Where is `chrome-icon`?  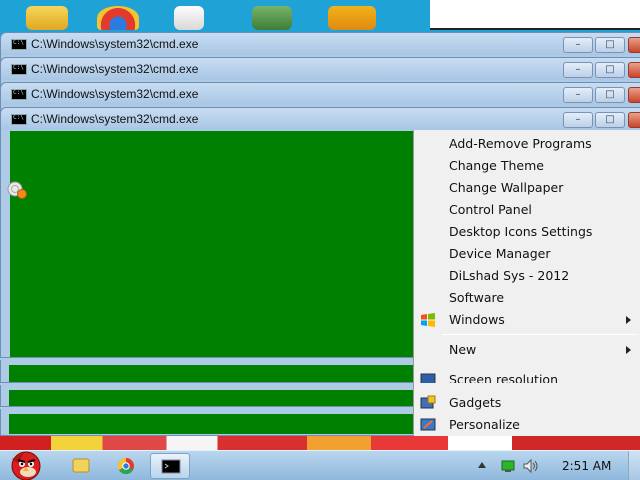 chrome-icon is located at coordinates (125, 466).